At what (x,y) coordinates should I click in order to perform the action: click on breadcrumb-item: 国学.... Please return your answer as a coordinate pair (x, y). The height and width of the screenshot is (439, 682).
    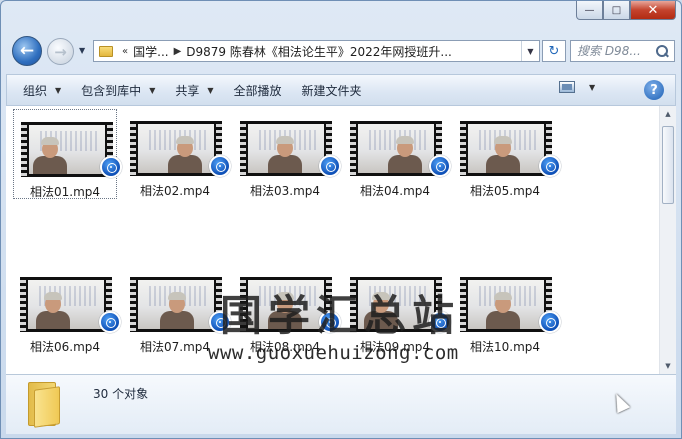
    Looking at the image, I should click on (150, 51).